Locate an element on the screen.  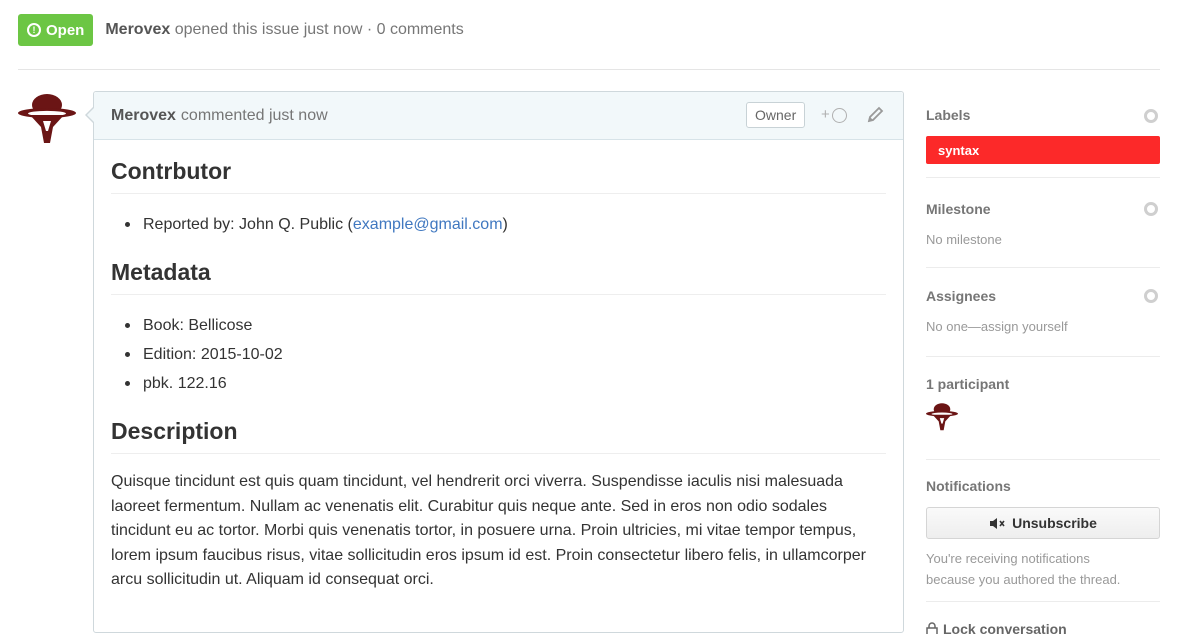
labels-section: Labels syntax is located at coordinates (1043, 134).